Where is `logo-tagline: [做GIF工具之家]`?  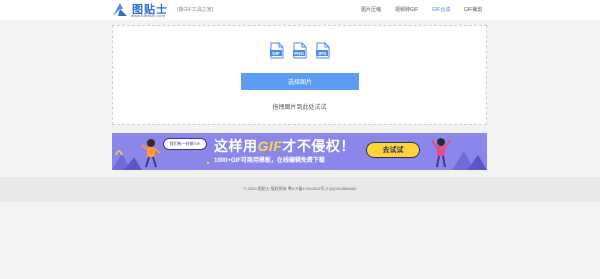
logo-tagline: [做GIF工具之家] is located at coordinates (195, 10).